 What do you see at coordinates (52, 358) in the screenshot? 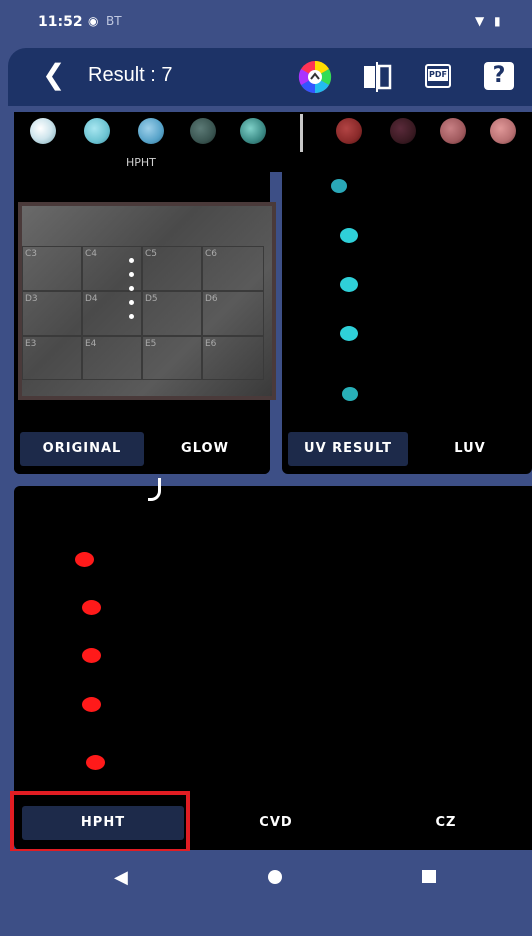
I see `grid-cell: E3` at bounding box center [52, 358].